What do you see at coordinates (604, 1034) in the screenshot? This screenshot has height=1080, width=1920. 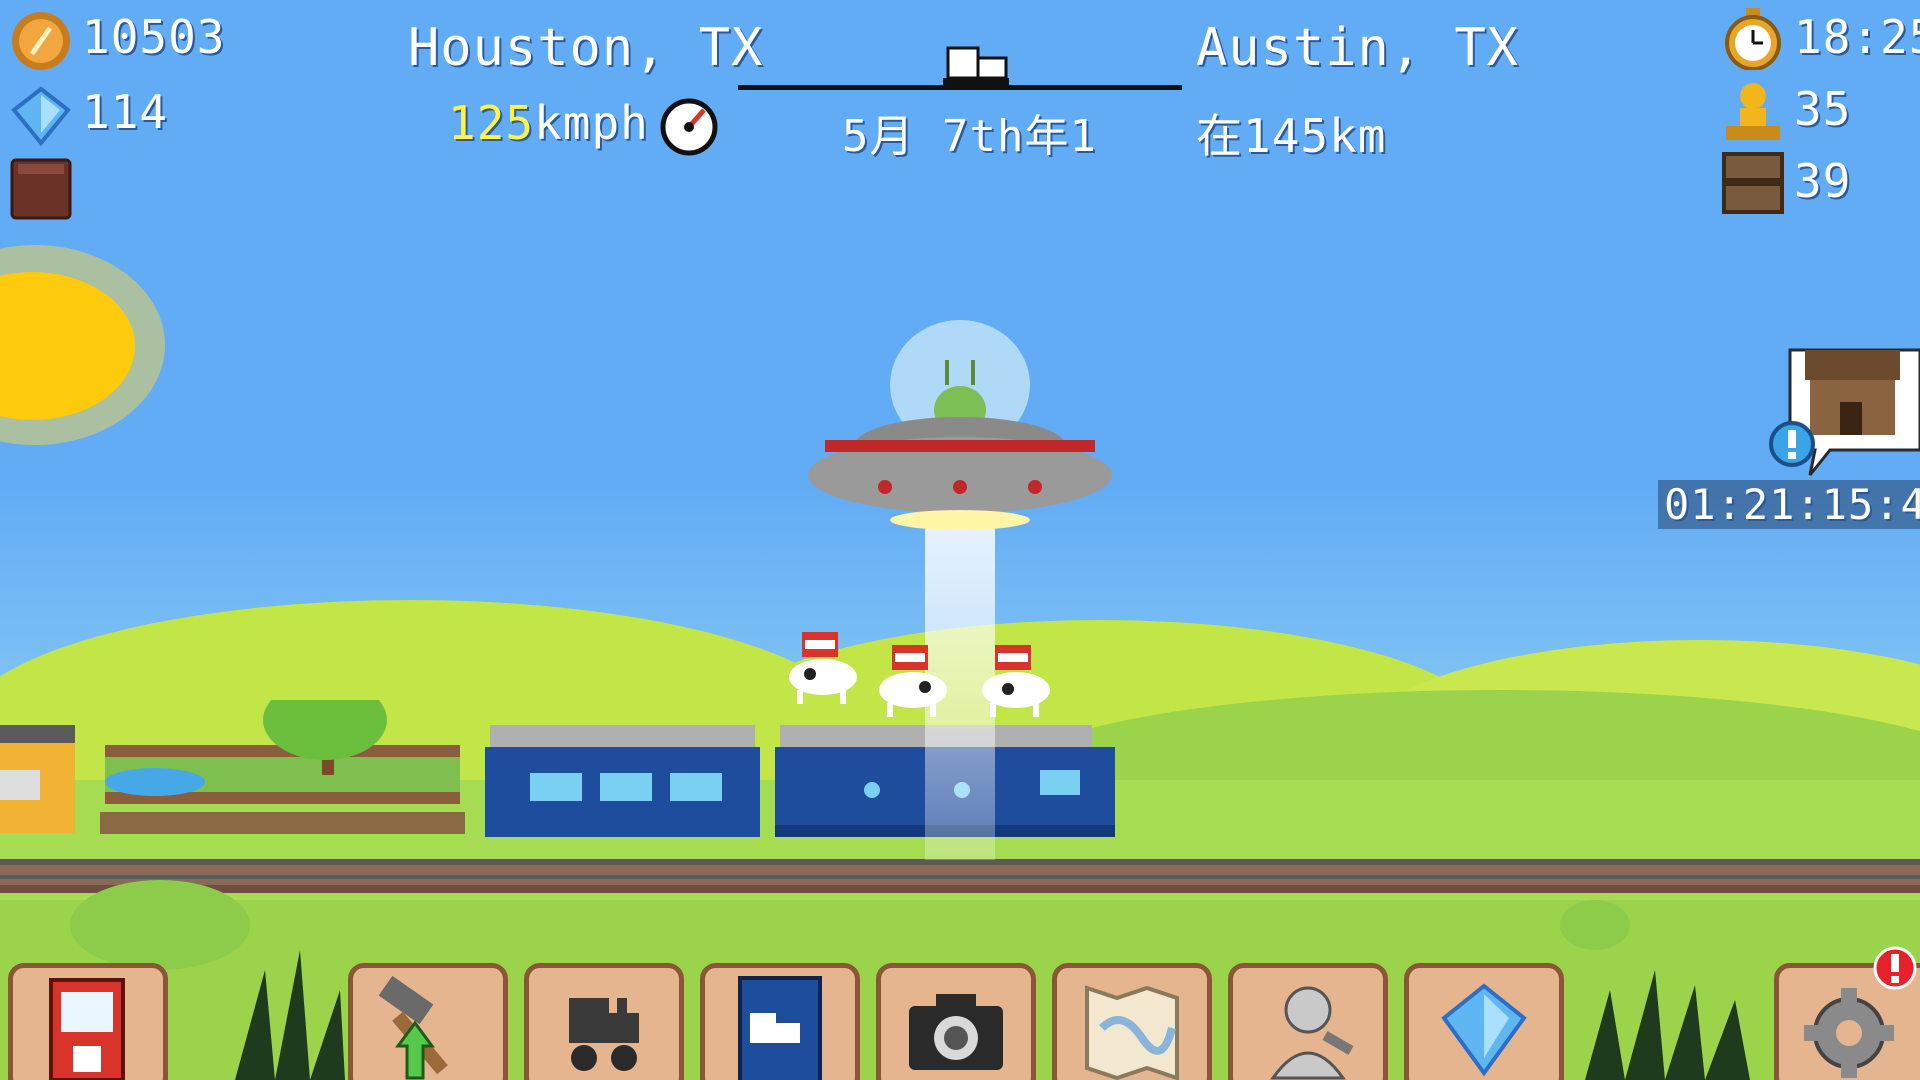 I see `locomotive-icon` at bounding box center [604, 1034].